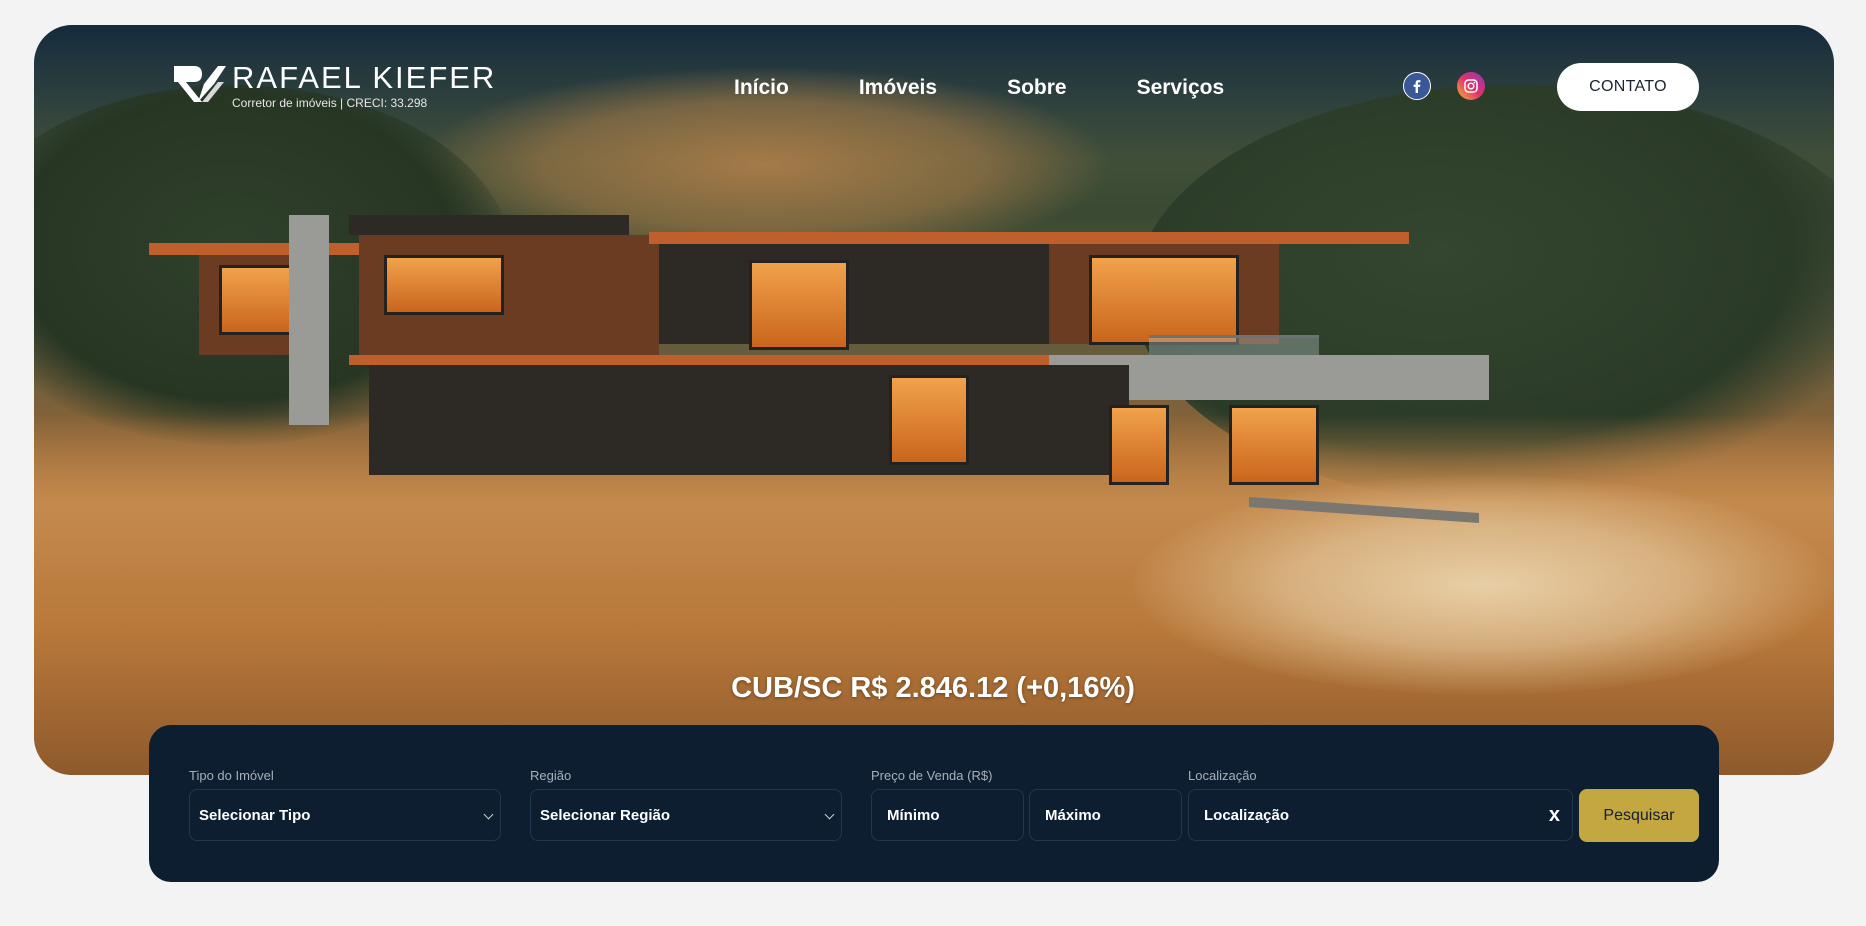  What do you see at coordinates (1364, 510) in the screenshot?
I see `deck` at bounding box center [1364, 510].